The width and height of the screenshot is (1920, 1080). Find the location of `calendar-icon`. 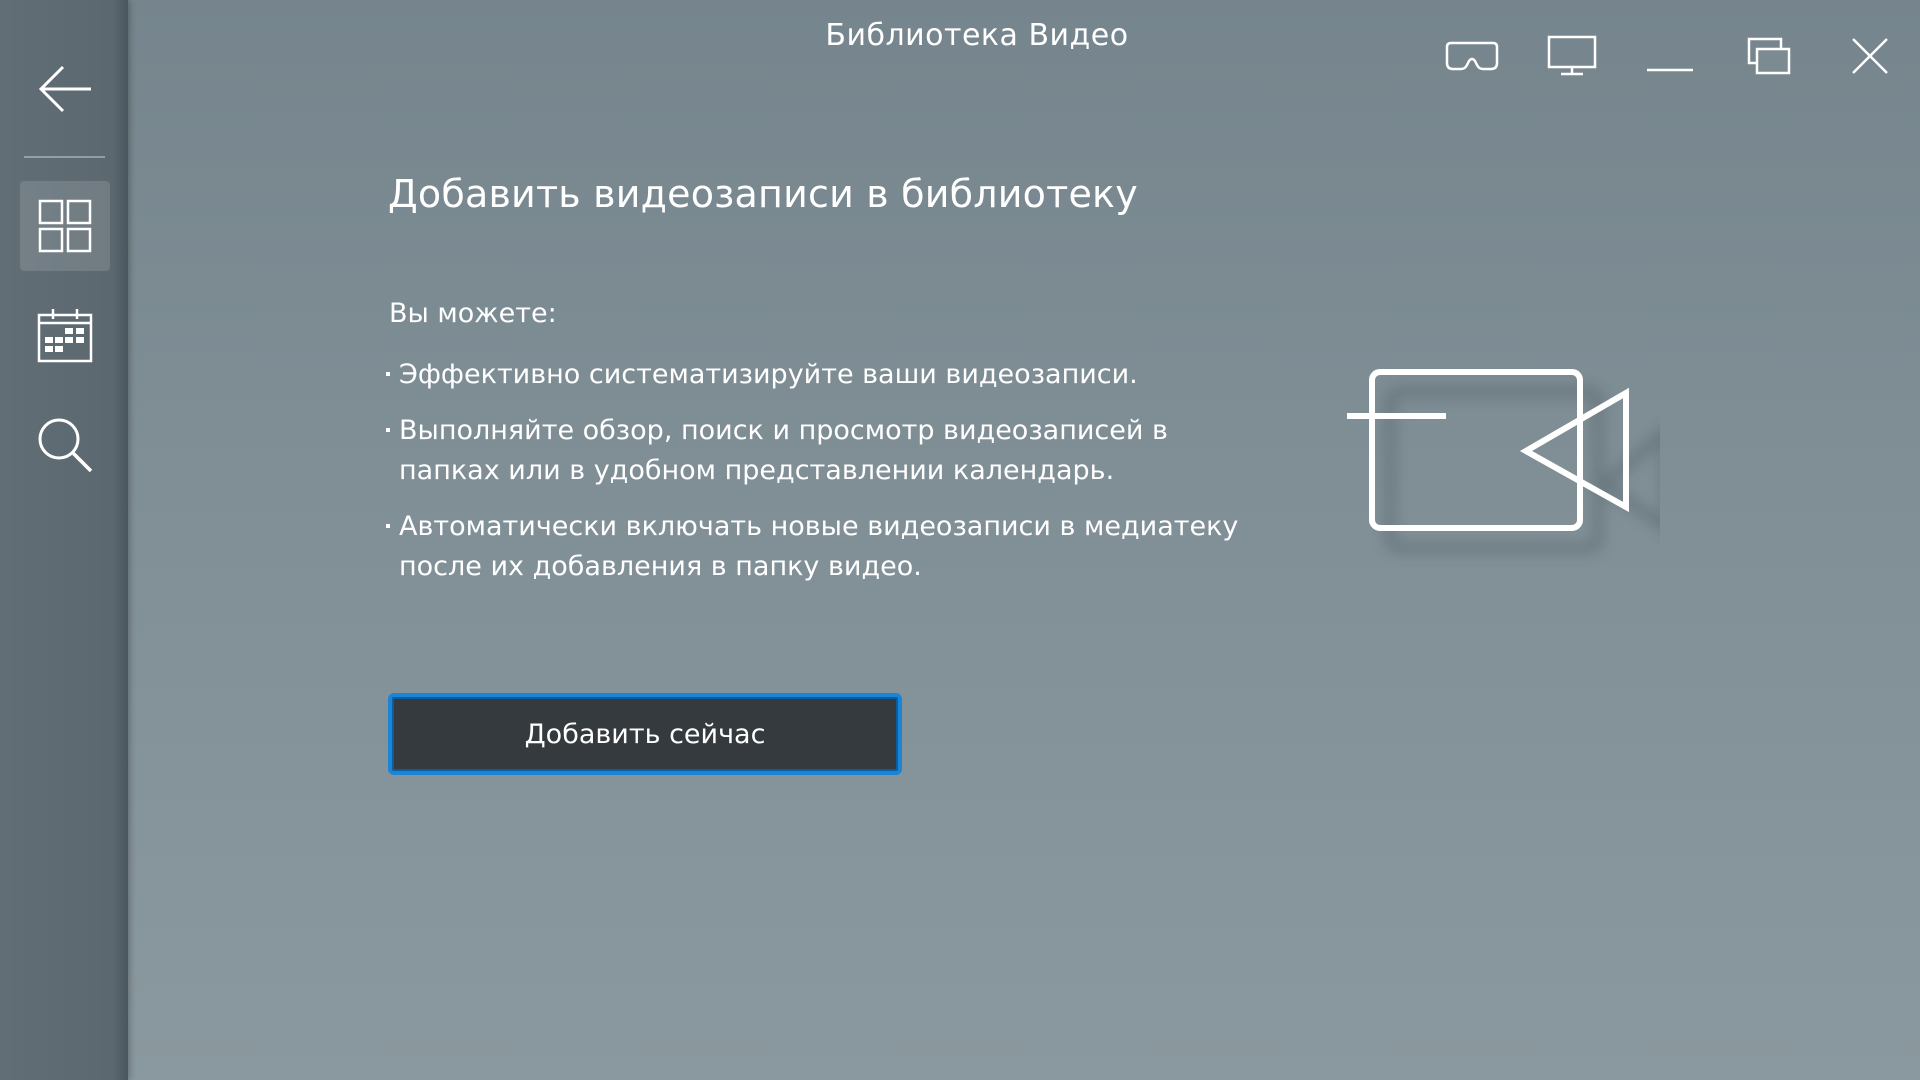

calendar-icon is located at coordinates (65, 336).